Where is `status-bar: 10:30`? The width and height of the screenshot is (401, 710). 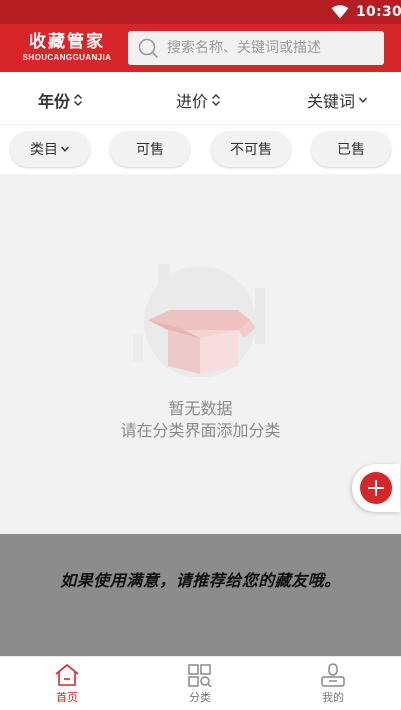 status-bar: 10:30 is located at coordinates (200, 12).